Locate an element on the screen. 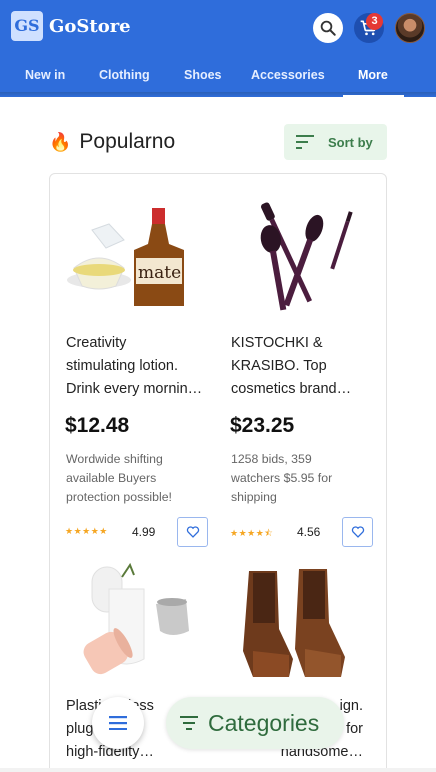  filter-icon is located at coordinates (189, 723).